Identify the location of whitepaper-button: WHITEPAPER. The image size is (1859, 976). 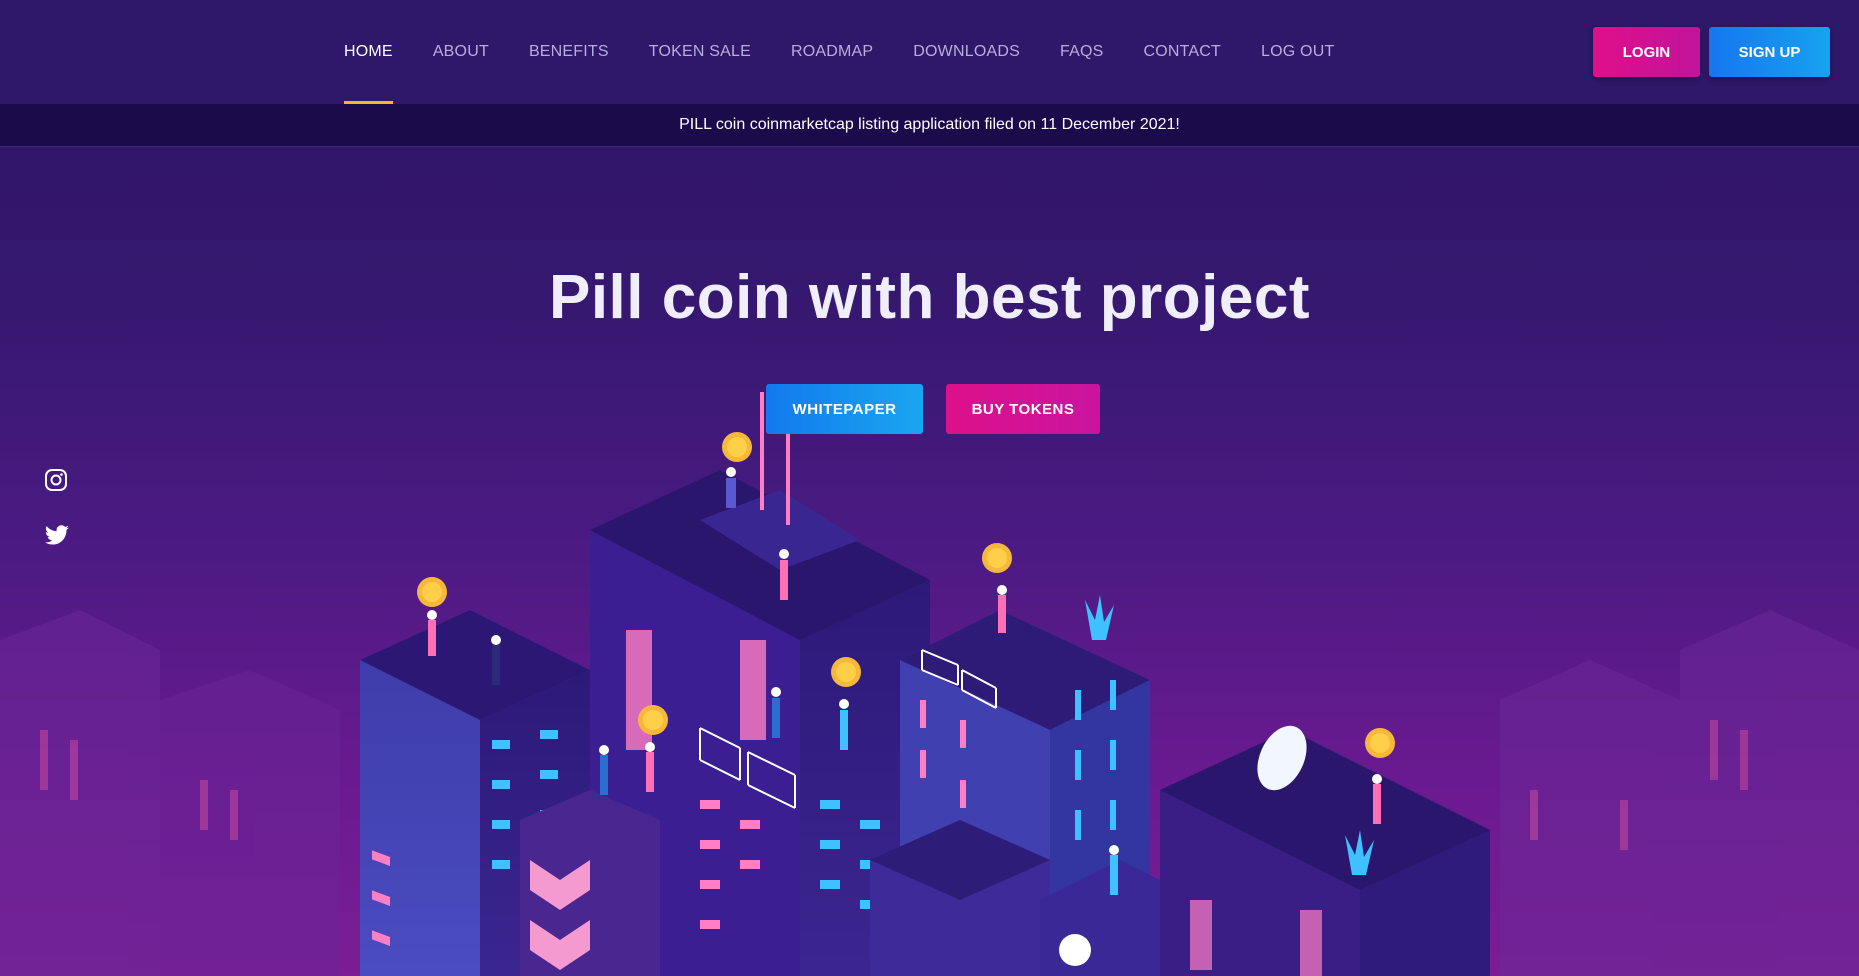
(844, 409).